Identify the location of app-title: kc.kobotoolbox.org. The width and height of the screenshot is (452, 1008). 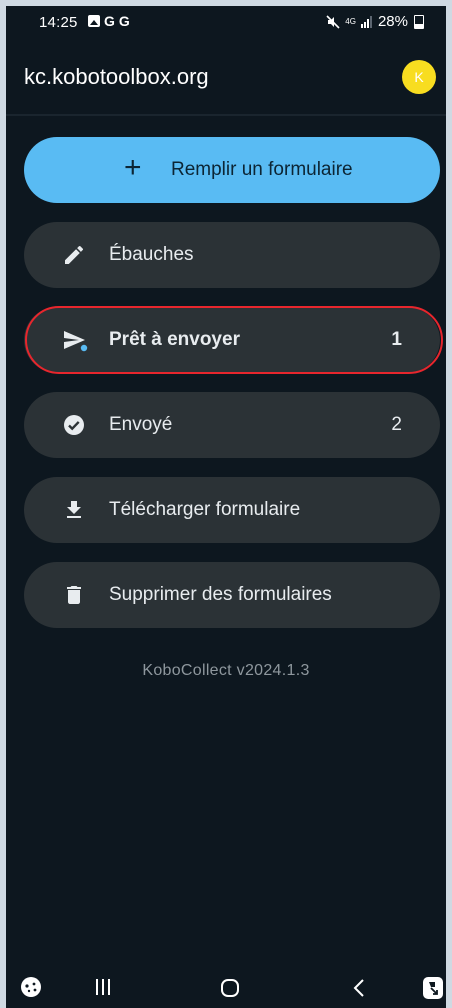
(116, 76).